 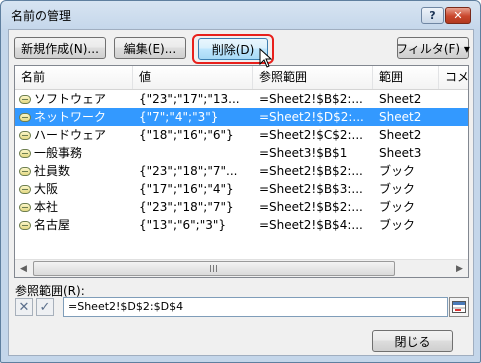 What do you see at coordinates (459, 307) in the screenshot?
I see `collapse-dialog-icon` at bounding box center [459, 307].